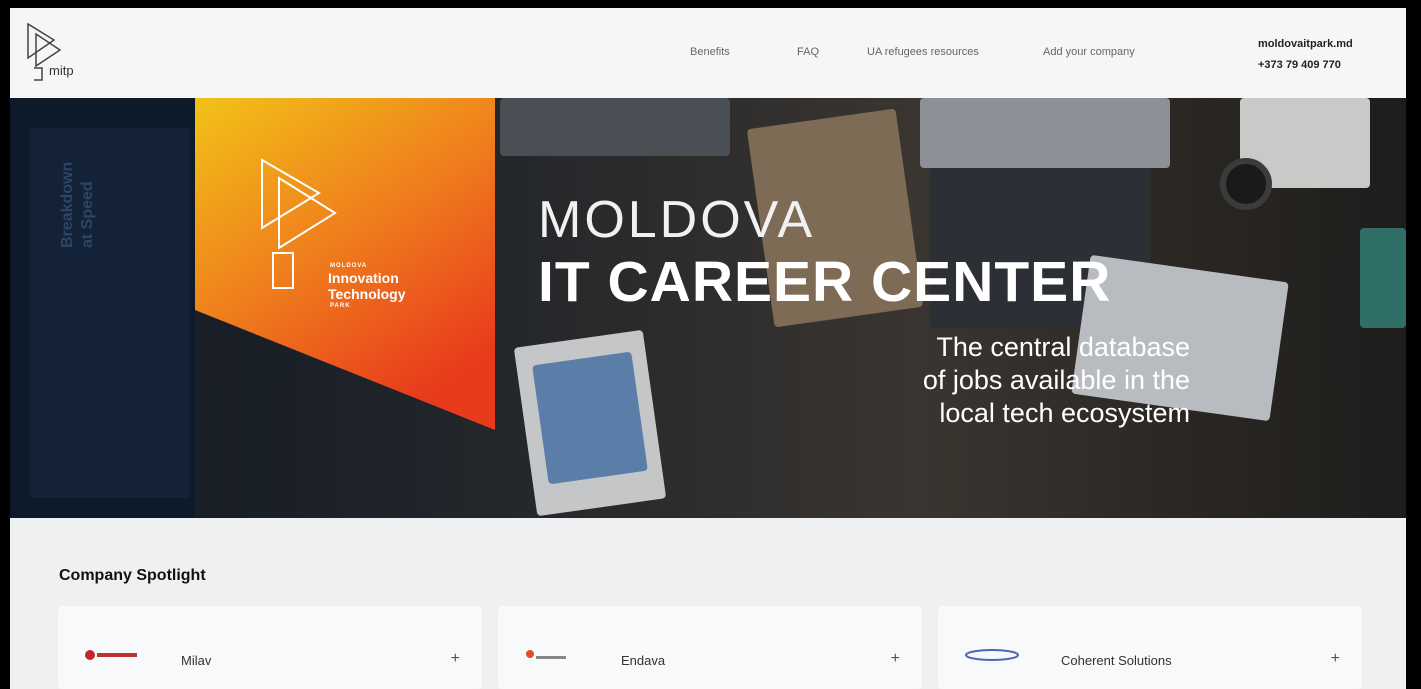 This screenshot has width=1421, height=689. Describe the element at coordinates (677, 220) in the screenshot. I see `hero-title: MOLDOVA` at that location.